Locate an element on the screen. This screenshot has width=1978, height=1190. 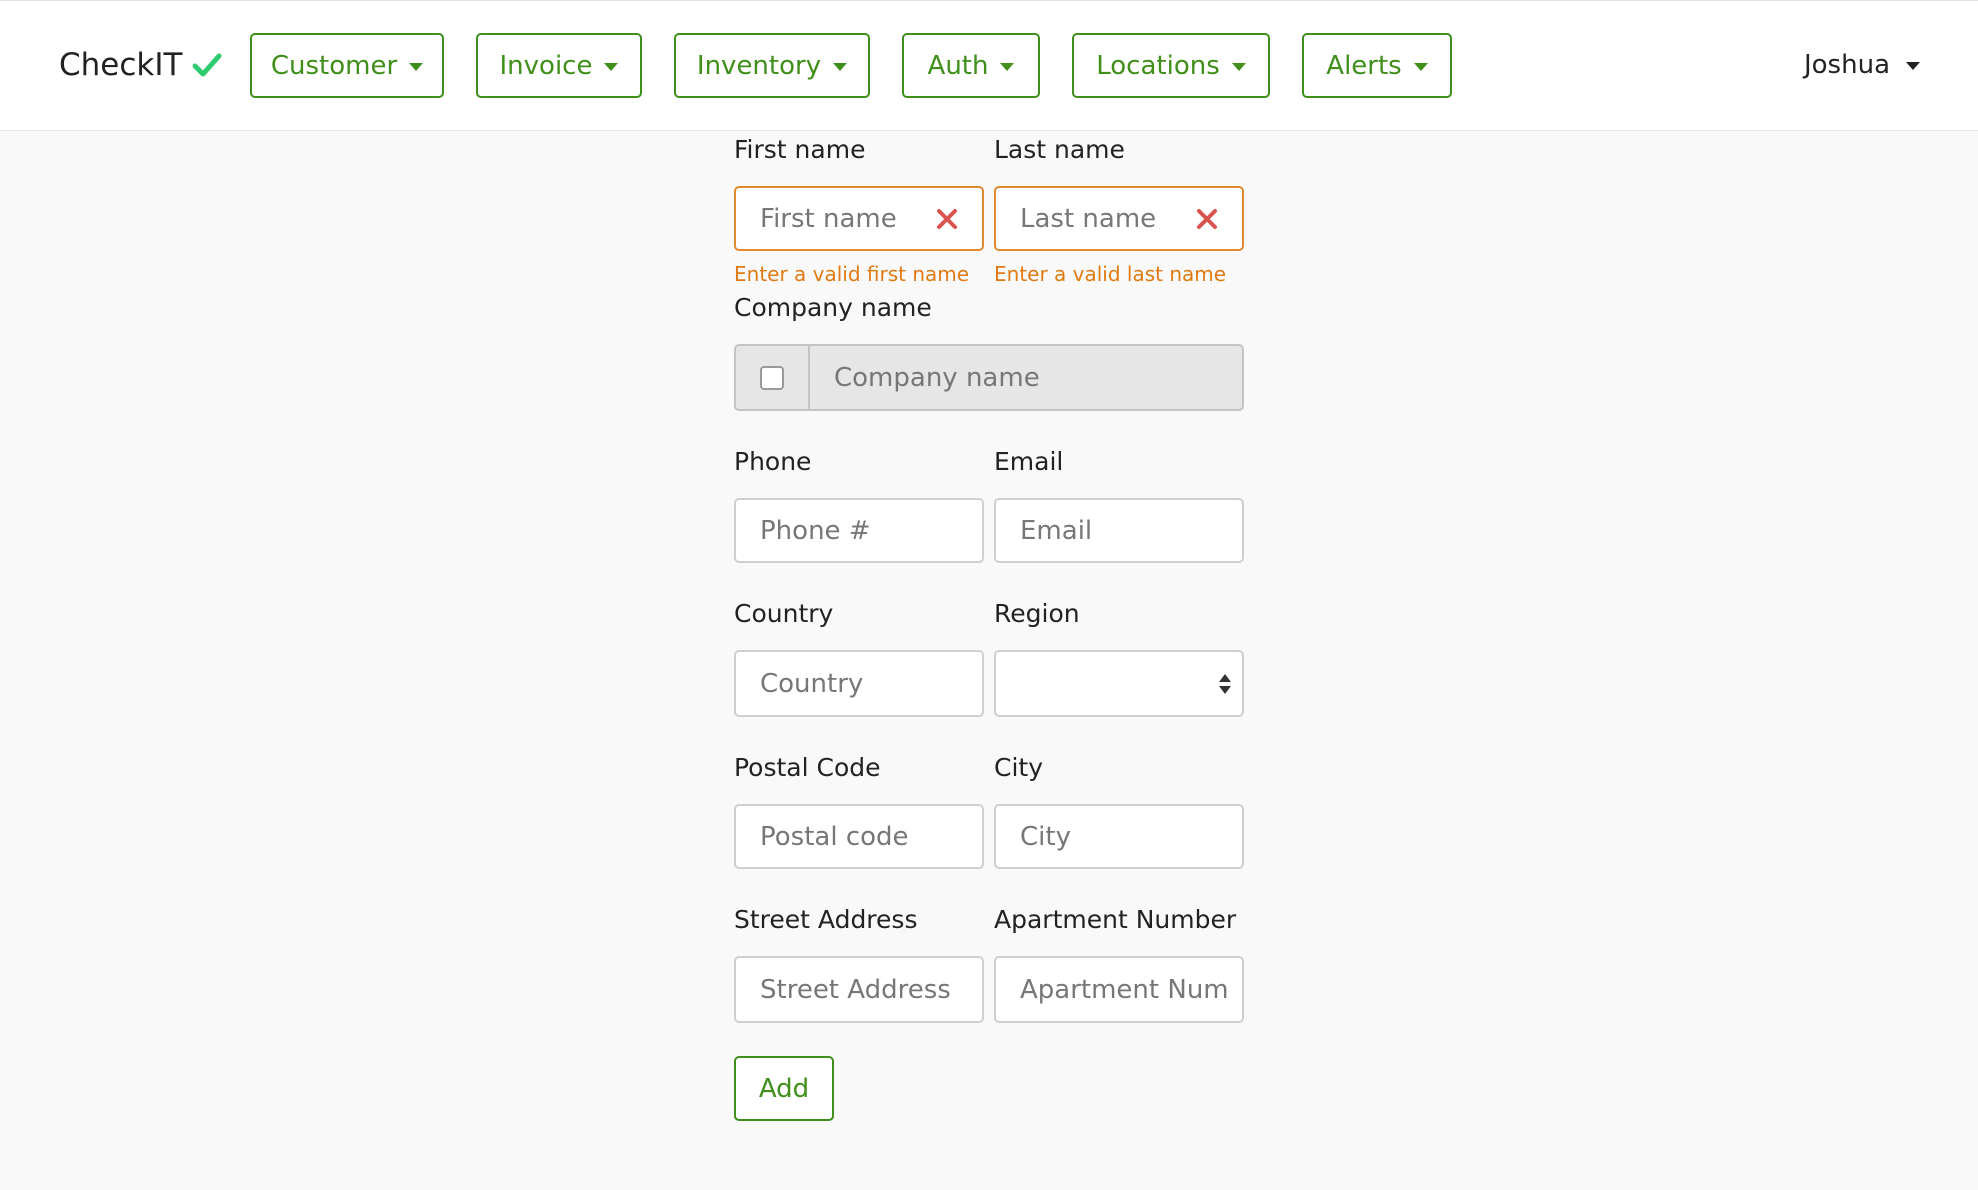
nav-alerts-dropdown: Alerts is located at coordinates (1377, 65).